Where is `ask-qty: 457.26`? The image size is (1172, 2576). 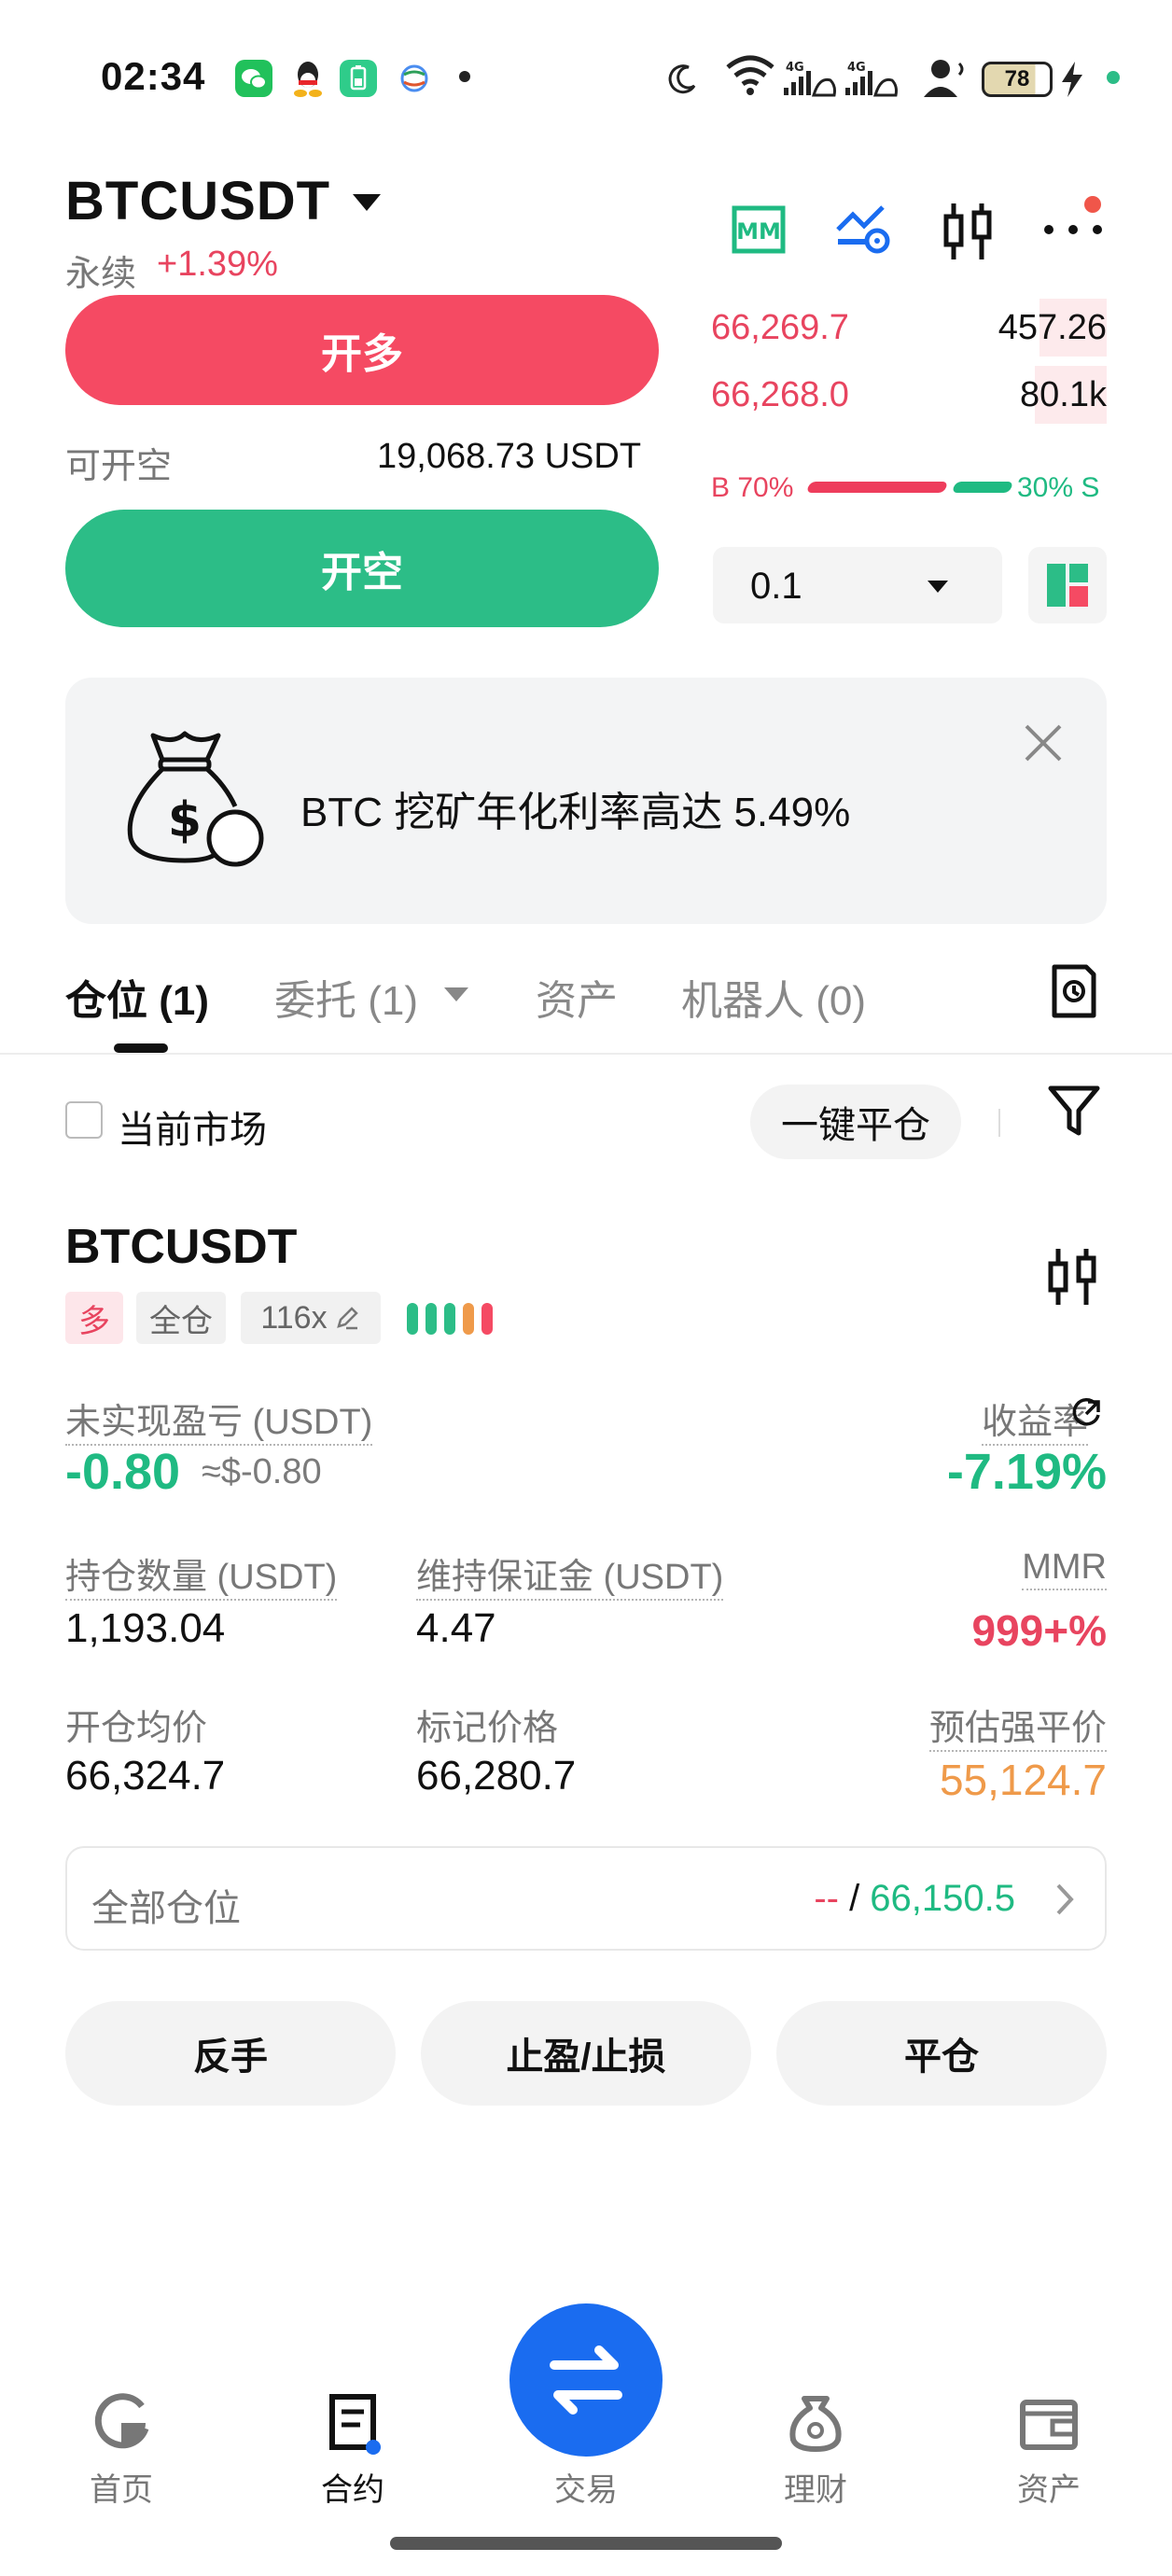
ask-qty: 457.26 is located at coordinates (1052, 327).